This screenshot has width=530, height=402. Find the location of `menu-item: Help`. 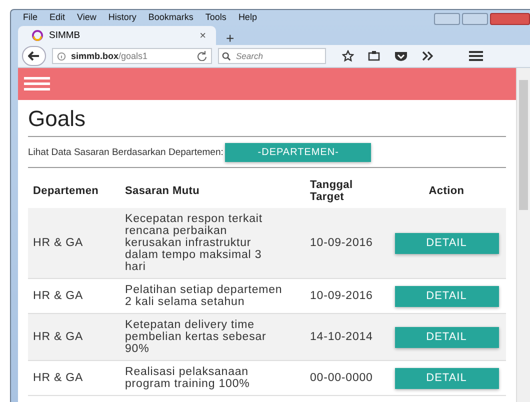

menu-item: Help is located at coordinates (247, 17).